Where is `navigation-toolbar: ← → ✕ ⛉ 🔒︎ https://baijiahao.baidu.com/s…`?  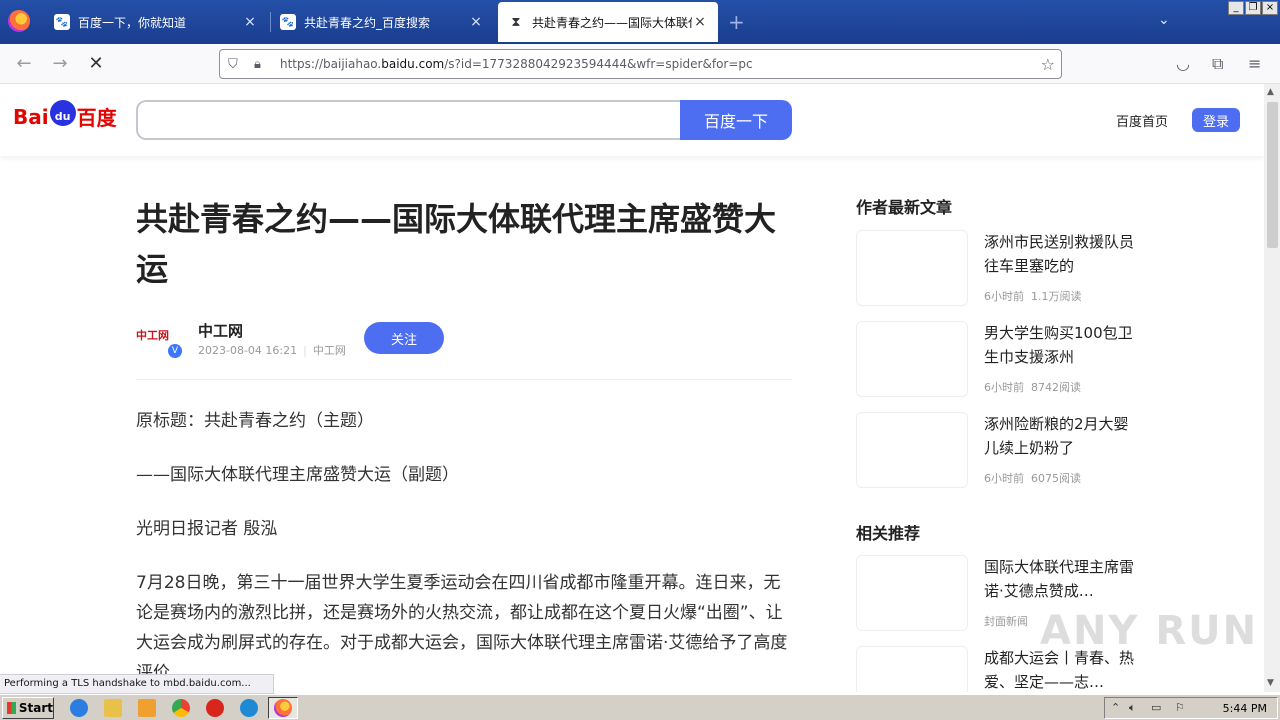 navigation-toolbar: ← → ✕ ⛉ 🔒︎ https://baijiahao.baidu.com/s… is located at coordinates (640, 64).